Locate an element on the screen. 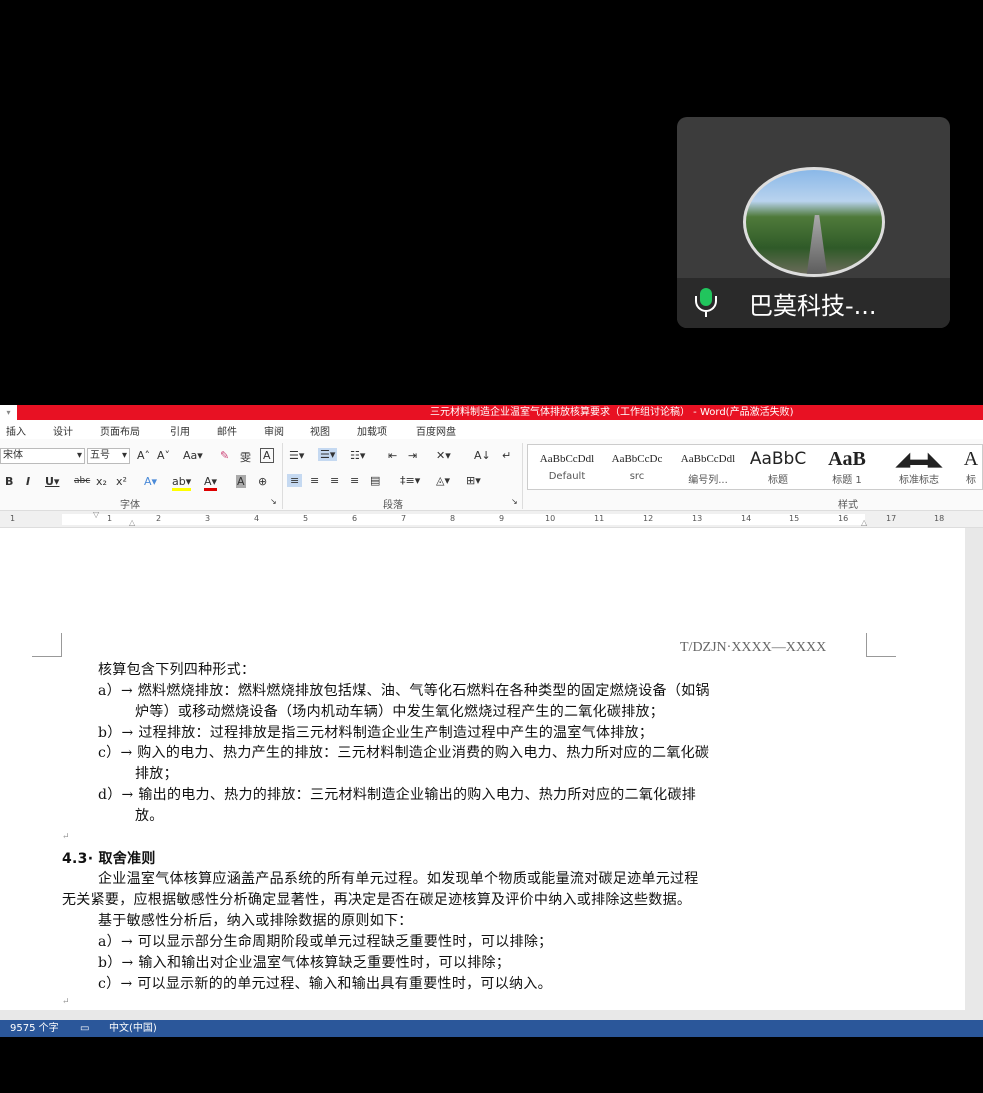 This screenshot has width=983, height=1093. doc-line: c）→ 可以显示新的的单元过程、输入和输出具有重要性时，可以纳入。 is located at coordinates (325, 984).